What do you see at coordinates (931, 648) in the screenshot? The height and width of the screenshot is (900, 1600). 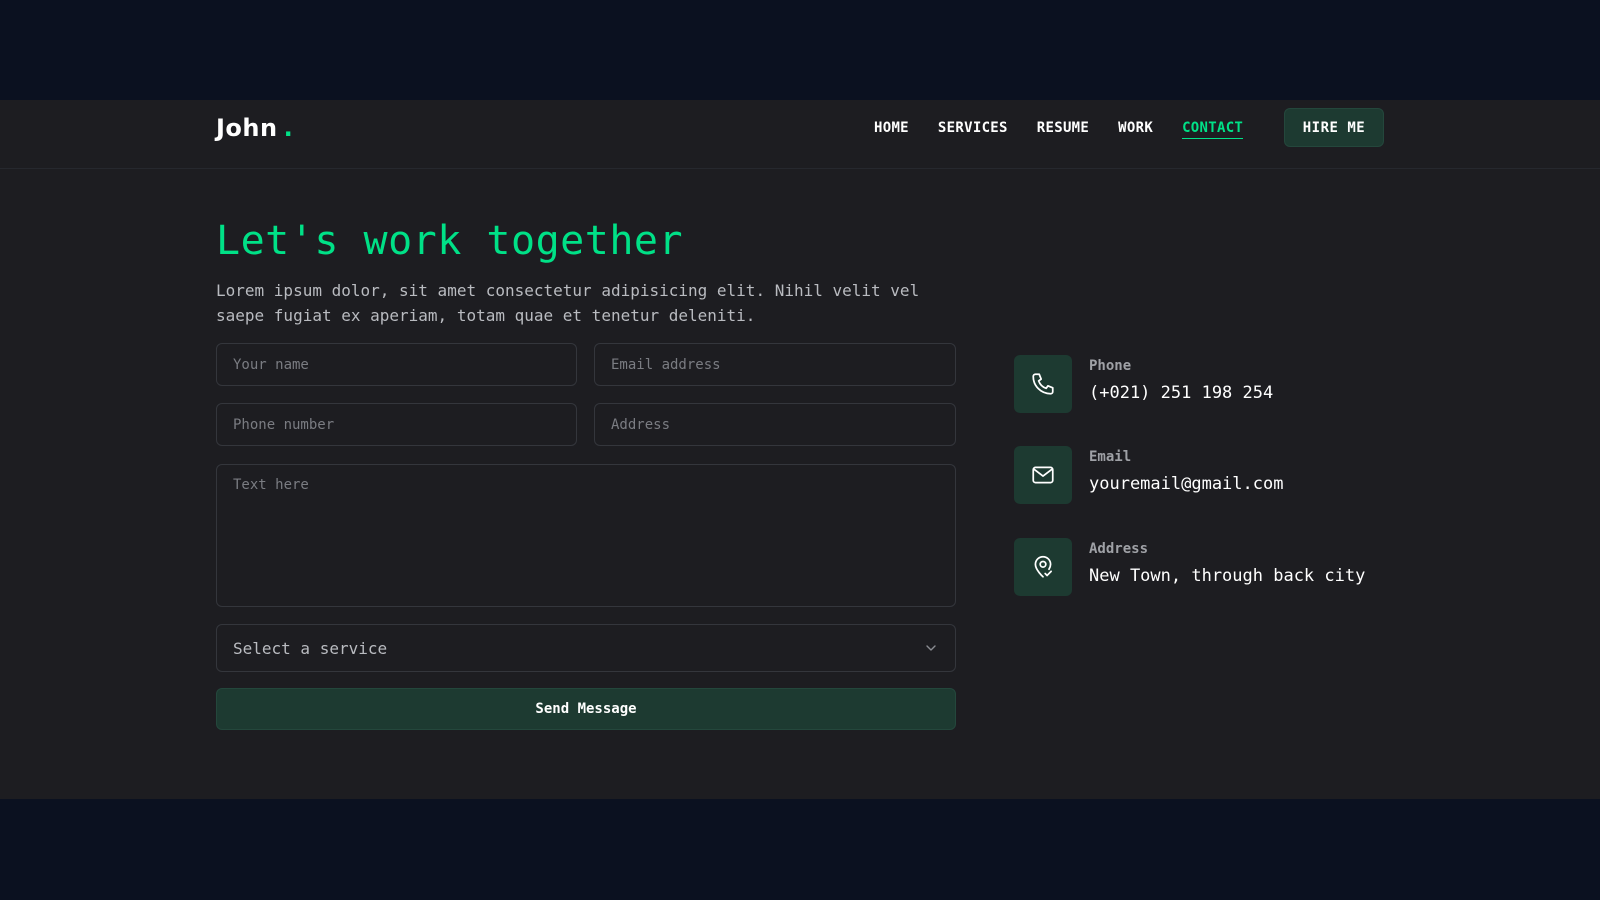 I see `chevron-down-icon` at bounding box center [931, 648].